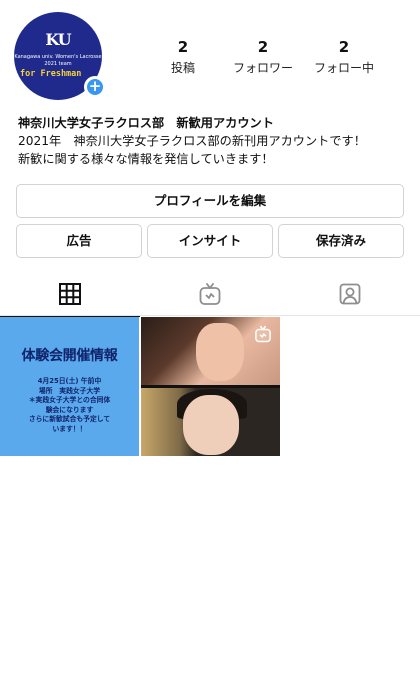  Describe the element at coordinates (183, 47) in the screenshot. I see `posts-count-value: 2` at that location.